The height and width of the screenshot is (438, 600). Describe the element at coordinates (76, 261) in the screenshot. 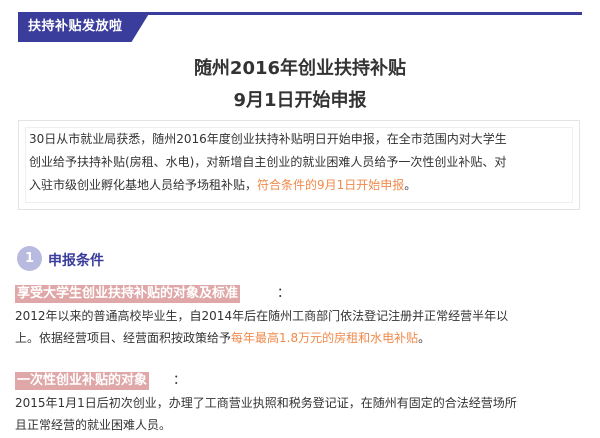

I see `section-title: 申报条件` at that location.